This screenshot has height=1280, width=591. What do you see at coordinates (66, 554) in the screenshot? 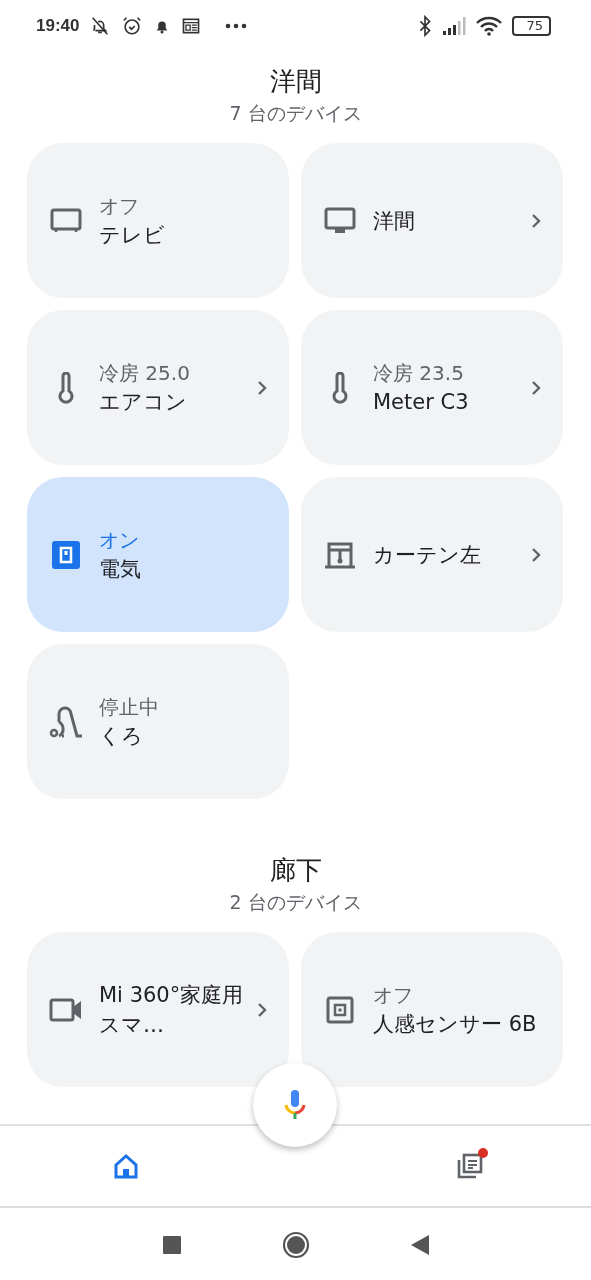
I see `switch-icon` at bounding box center [66, 554].